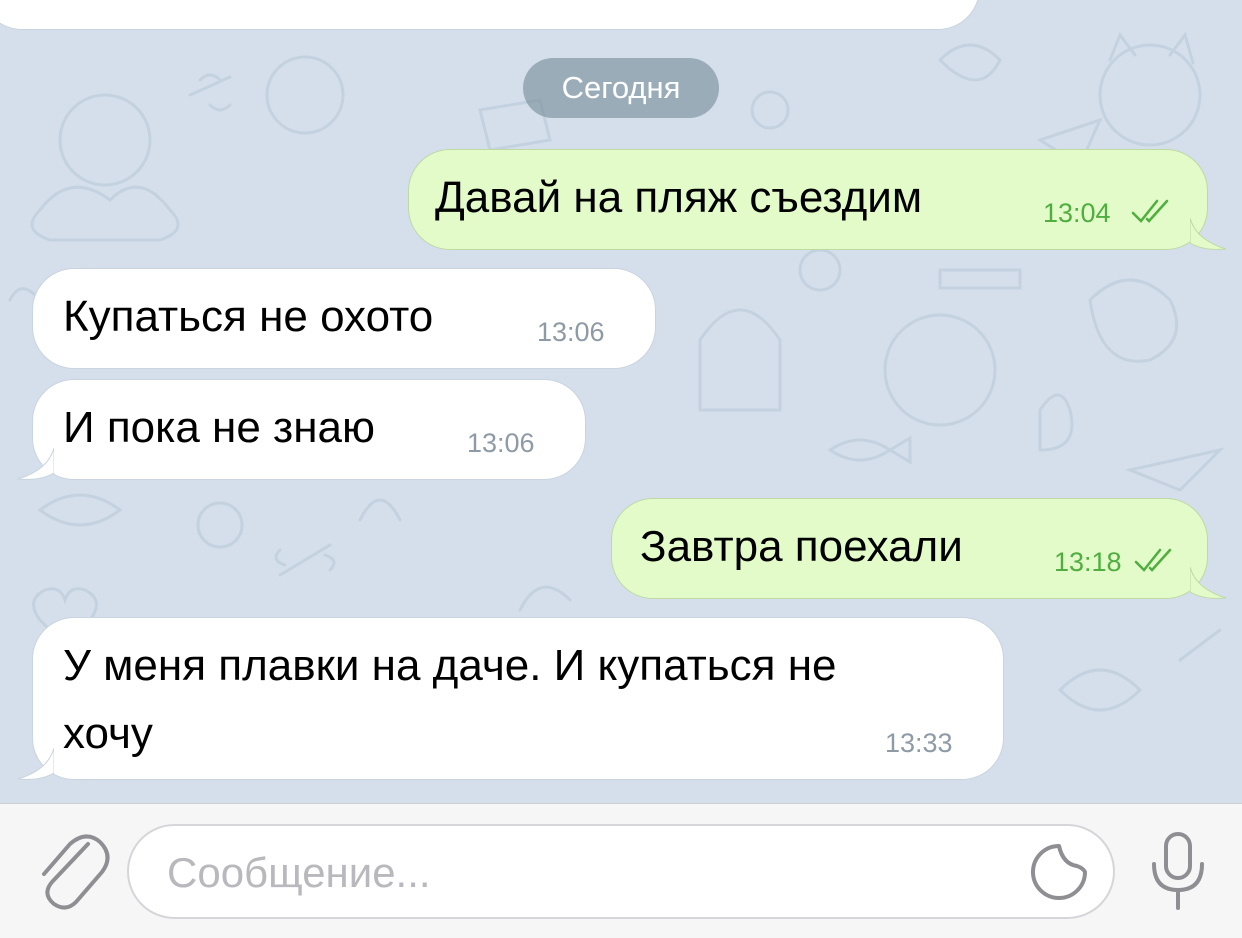  What do you see at coordinates (621, 88) in the screenshot?
I see `date-divider: Сегодня` at bounding box center [621, 88].